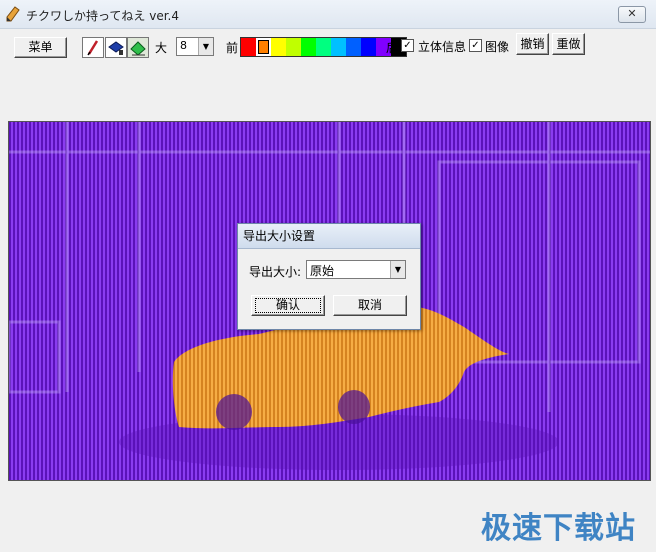 This screenshot has height=552, width=656. What do you see at coordinates (13, 14) in the screenshot?
I see `pencil-icon` at bounding box center [13, 14].